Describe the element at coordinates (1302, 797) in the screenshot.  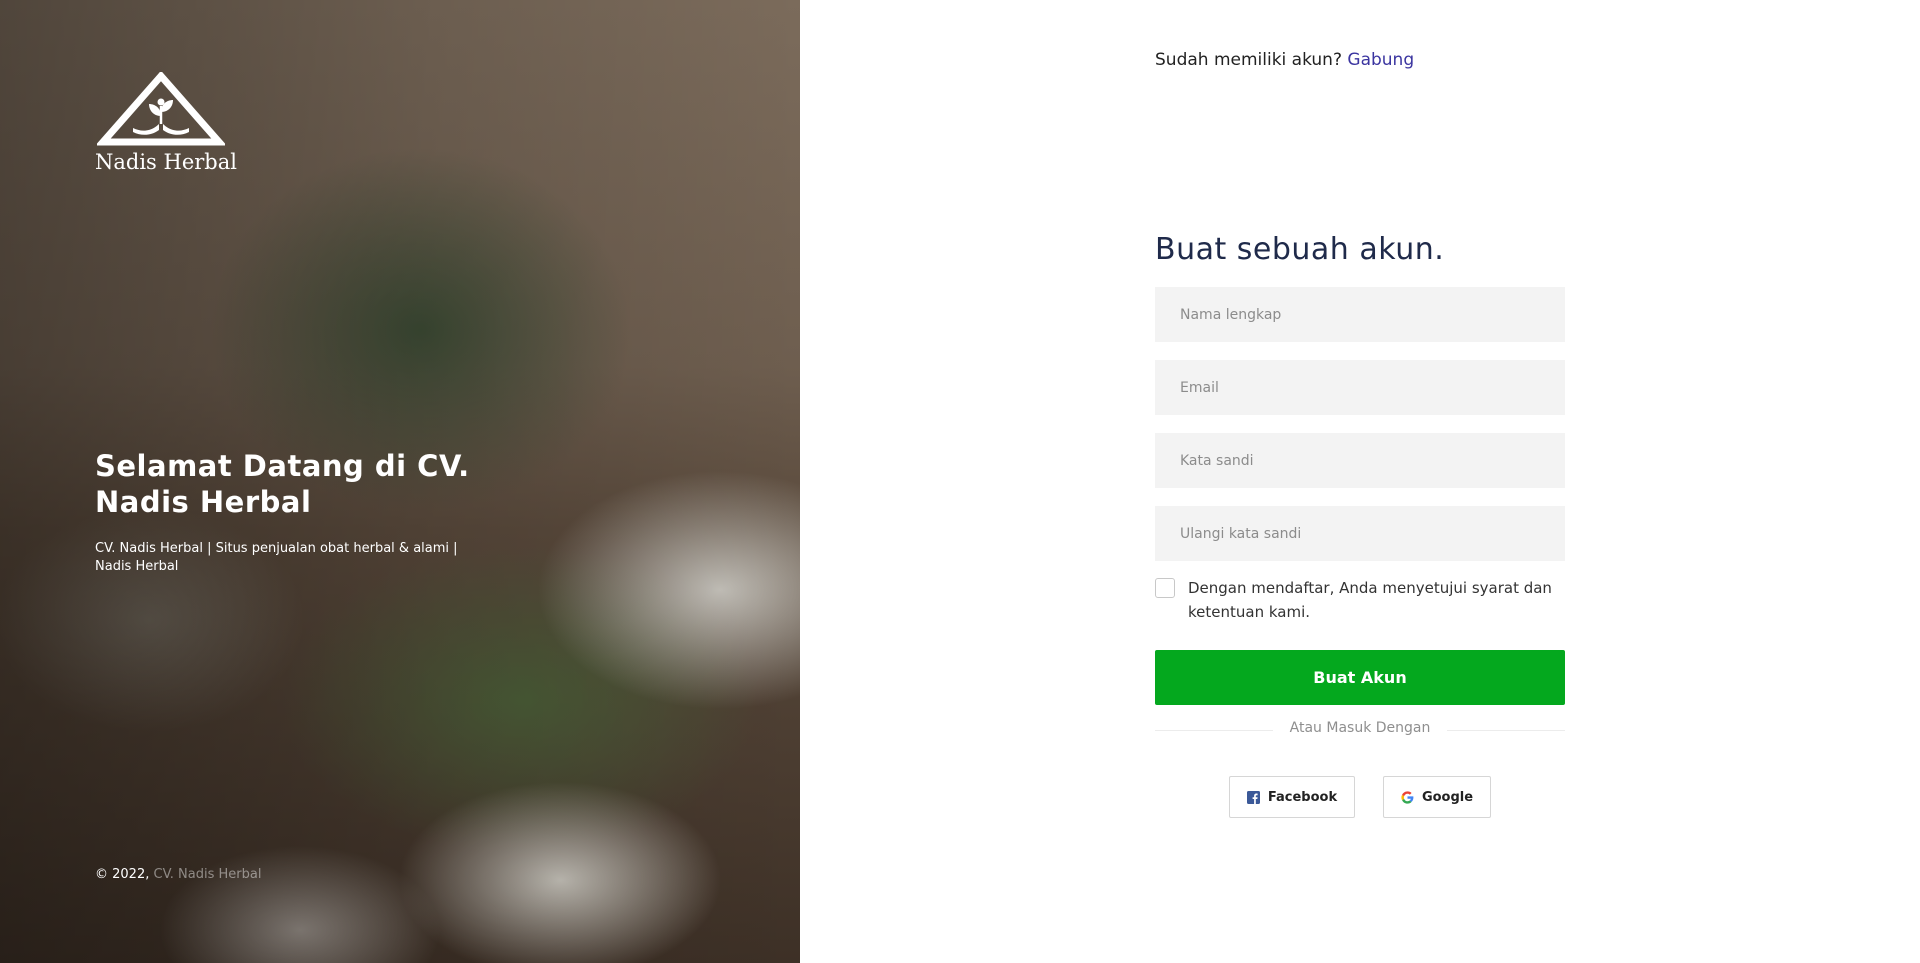
I see `facebook-label: Facebook` at that location.